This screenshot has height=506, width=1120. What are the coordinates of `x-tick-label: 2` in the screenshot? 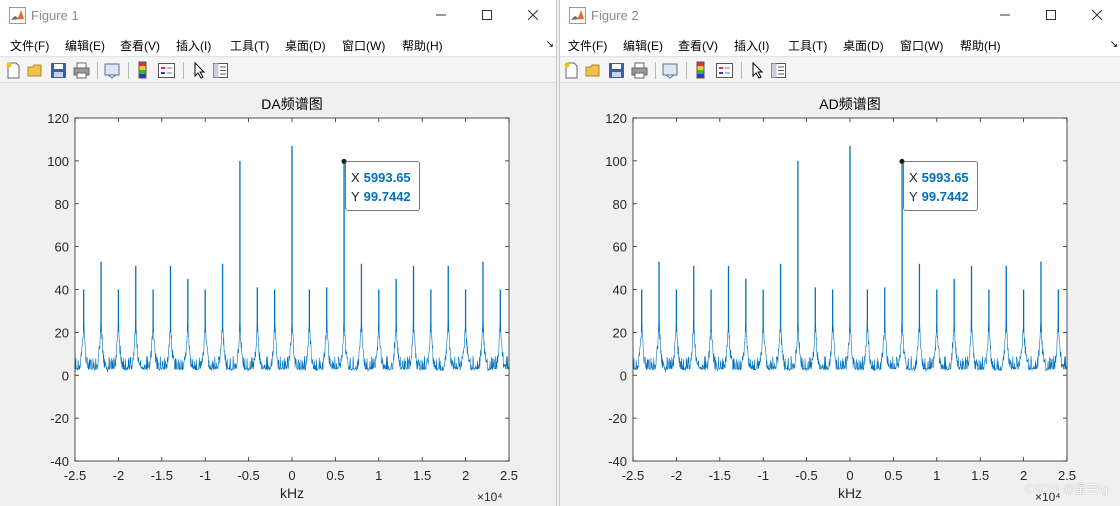 It's located at (465, 475).